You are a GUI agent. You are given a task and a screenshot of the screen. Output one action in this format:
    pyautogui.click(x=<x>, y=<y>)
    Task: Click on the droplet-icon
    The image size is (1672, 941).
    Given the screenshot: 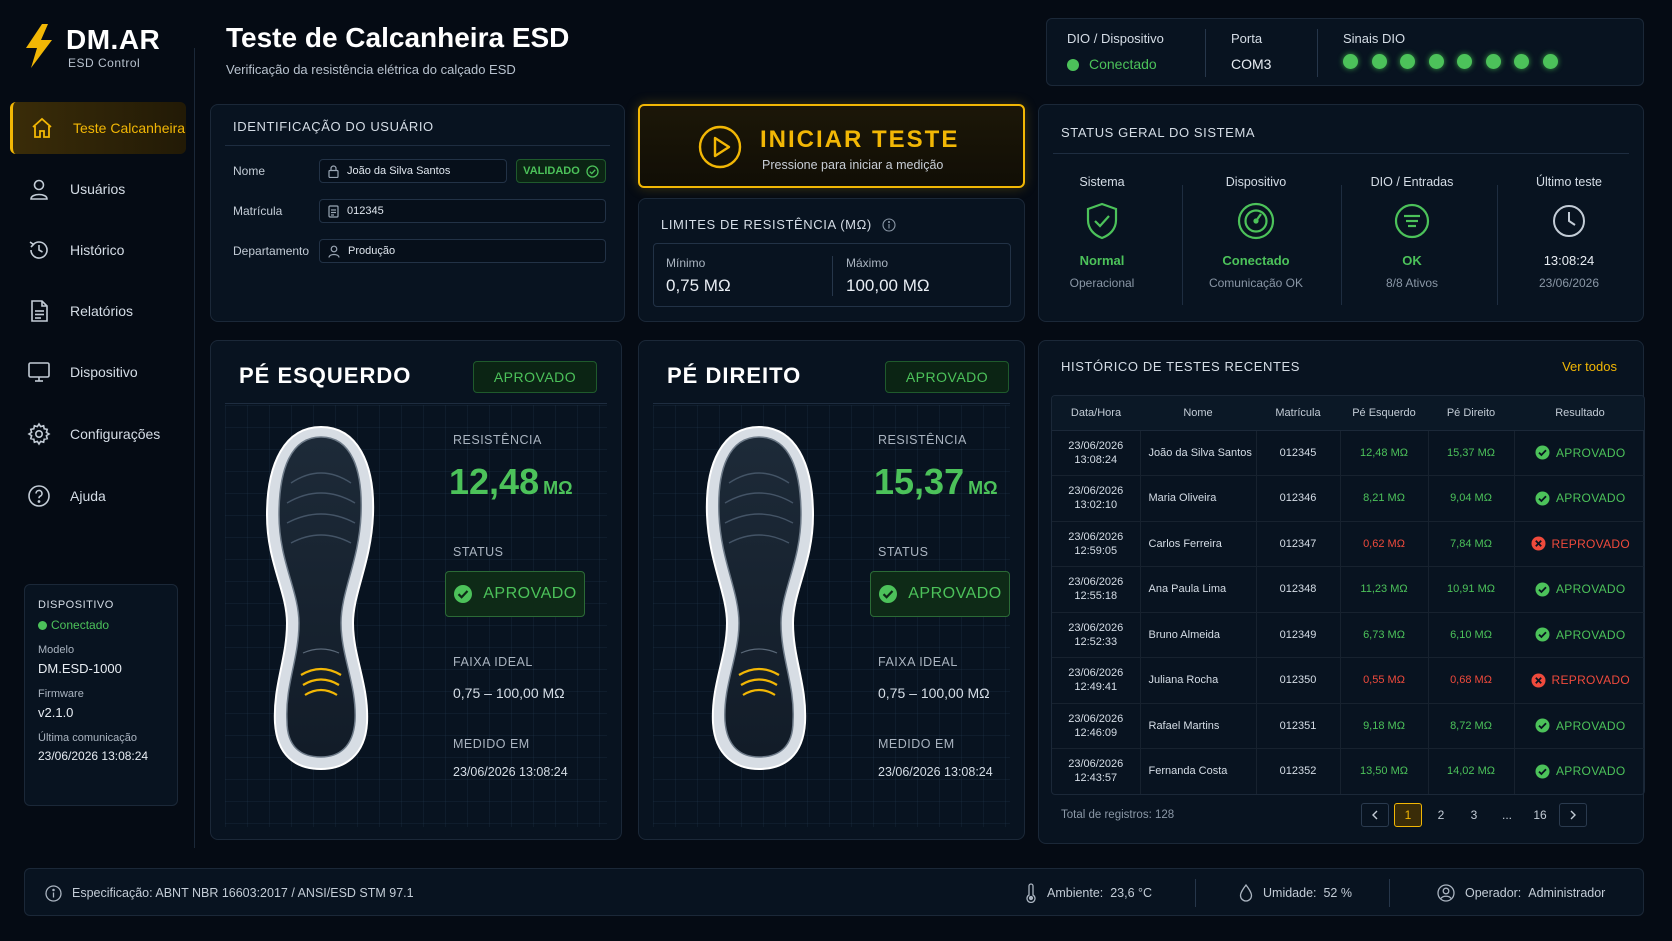 What is the action you would take?
    pyautogui.click(x=1246, y=893)
    